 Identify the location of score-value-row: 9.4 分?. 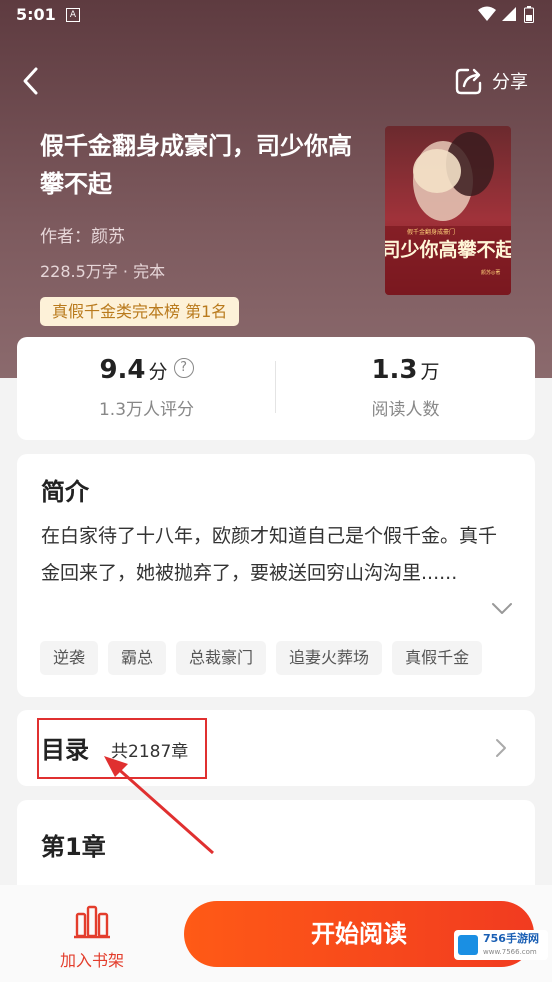
(146, 370).